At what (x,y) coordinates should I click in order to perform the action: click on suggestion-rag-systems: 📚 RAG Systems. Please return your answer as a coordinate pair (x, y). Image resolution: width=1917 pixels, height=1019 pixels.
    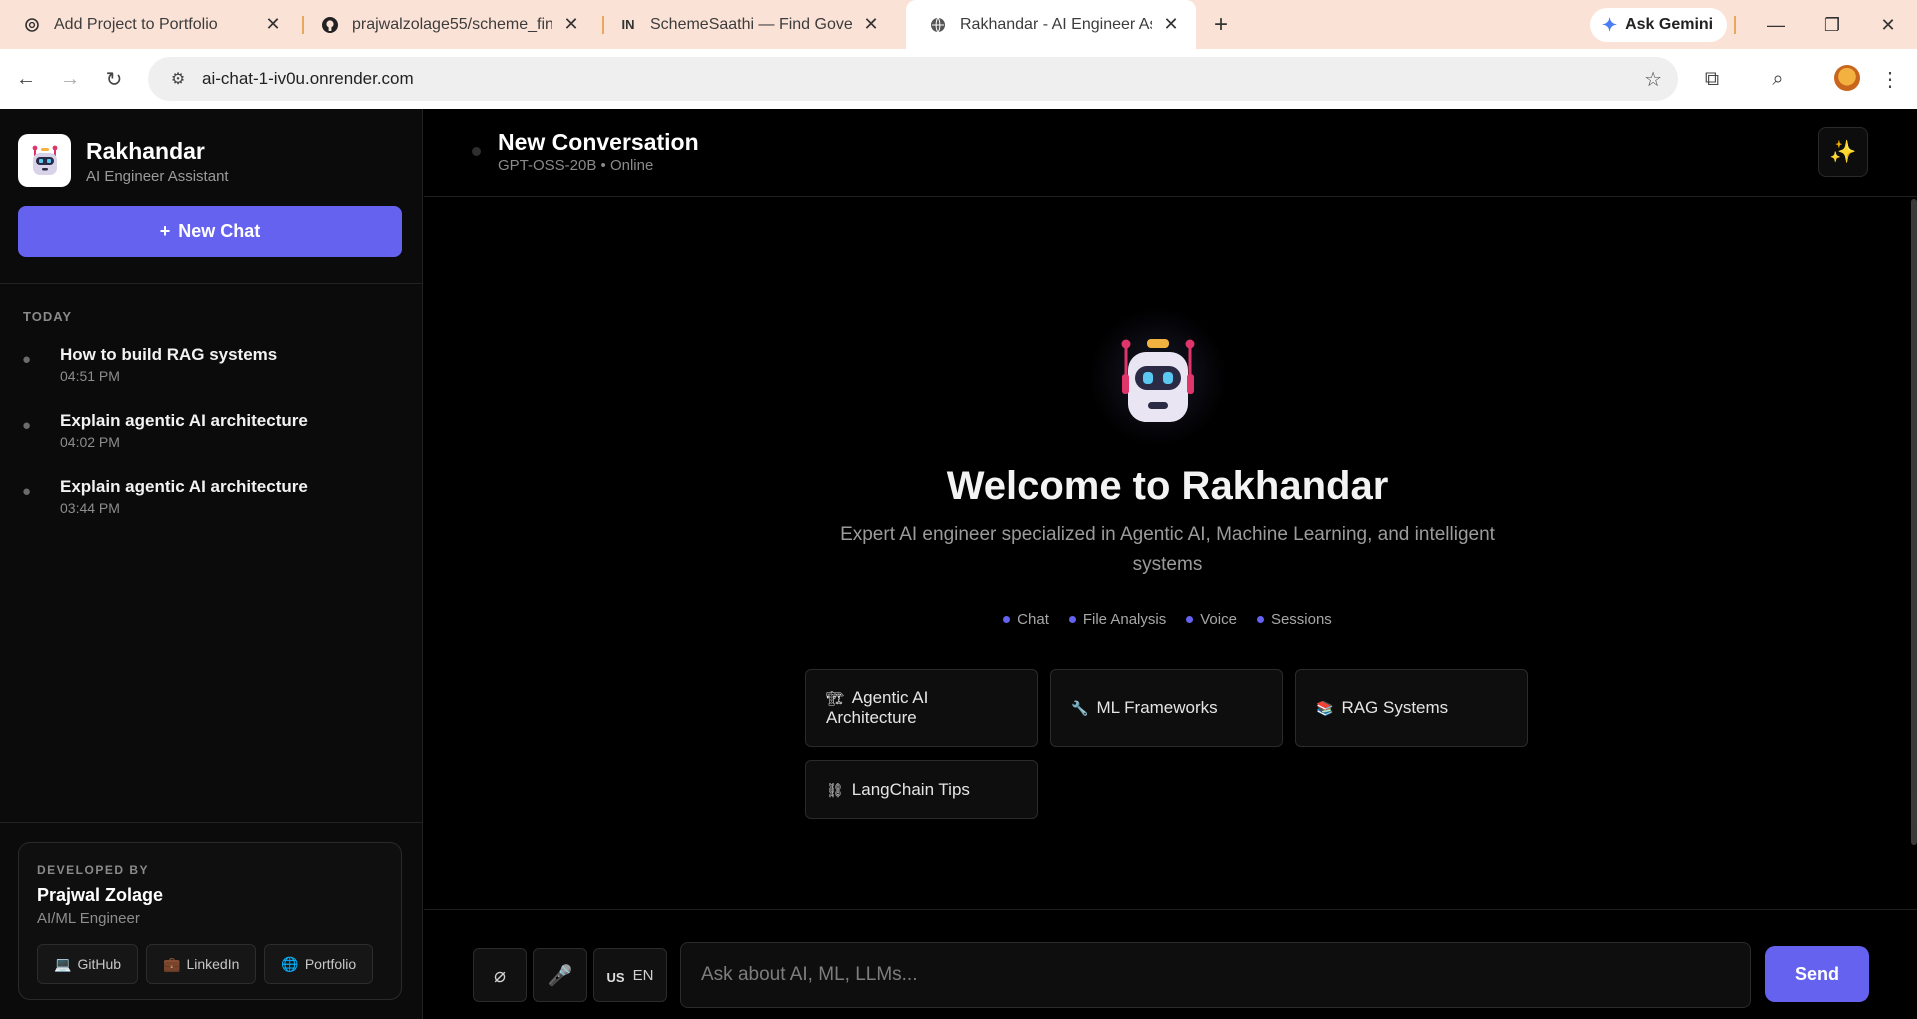
    Looking at the image, I should click on (1411, 708).